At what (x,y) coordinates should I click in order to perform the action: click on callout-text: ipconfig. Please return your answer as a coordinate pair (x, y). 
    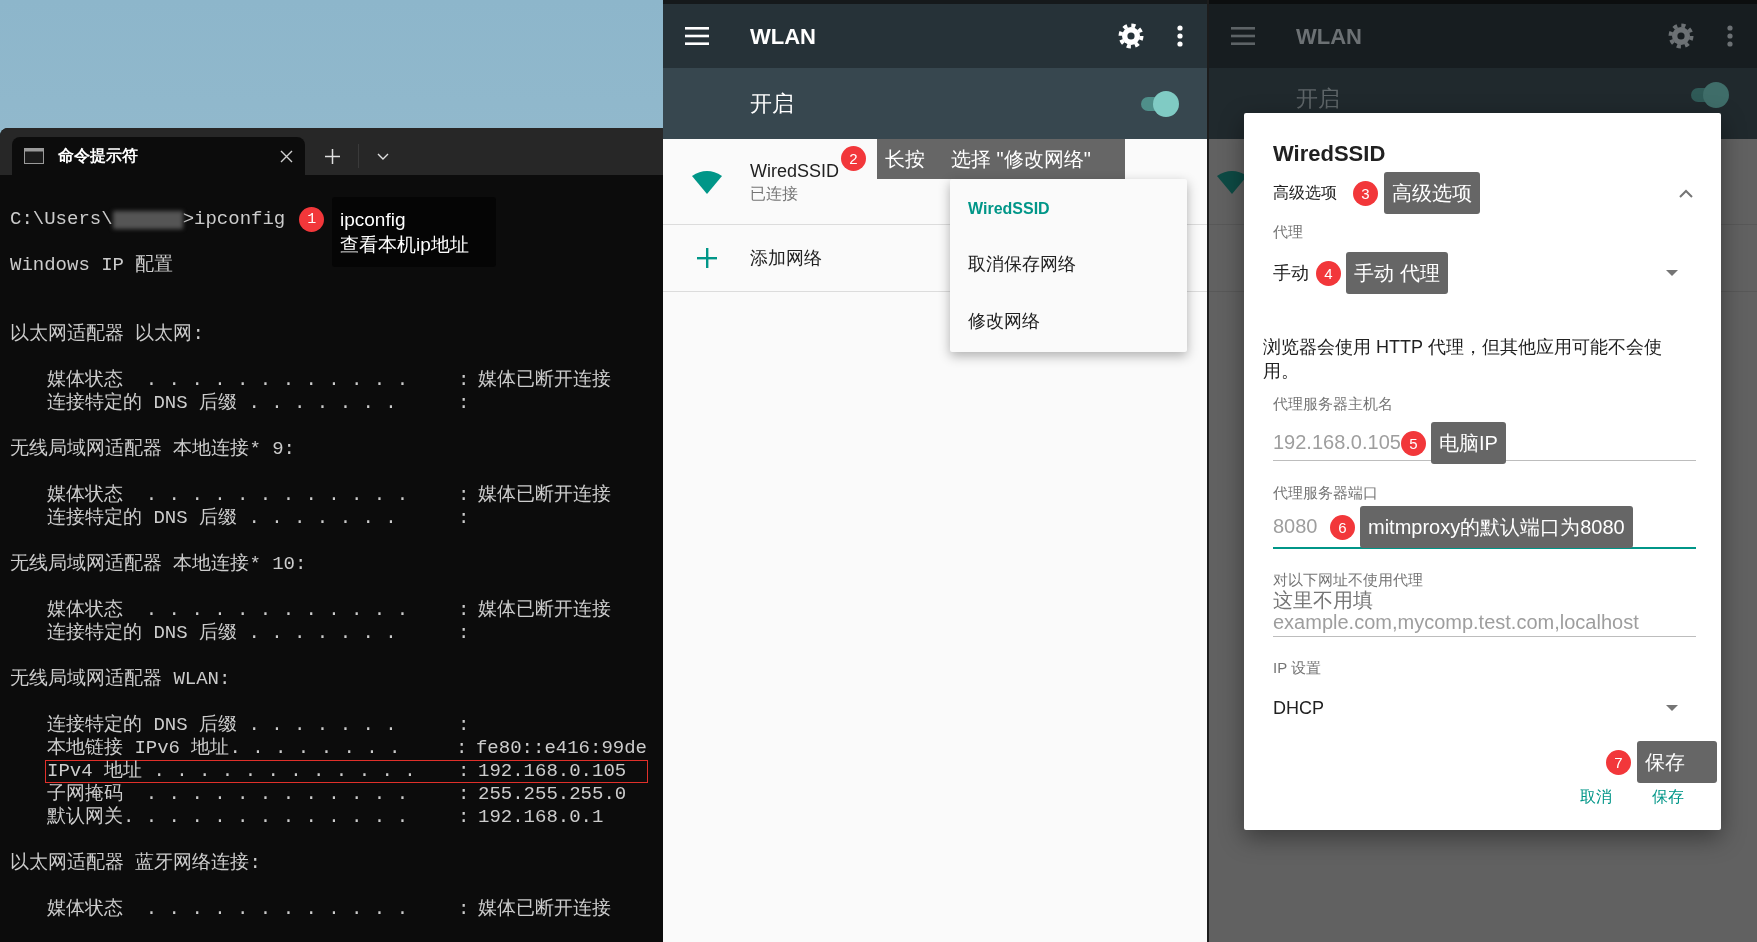
    Looking at the image, I should click on (373, 220).